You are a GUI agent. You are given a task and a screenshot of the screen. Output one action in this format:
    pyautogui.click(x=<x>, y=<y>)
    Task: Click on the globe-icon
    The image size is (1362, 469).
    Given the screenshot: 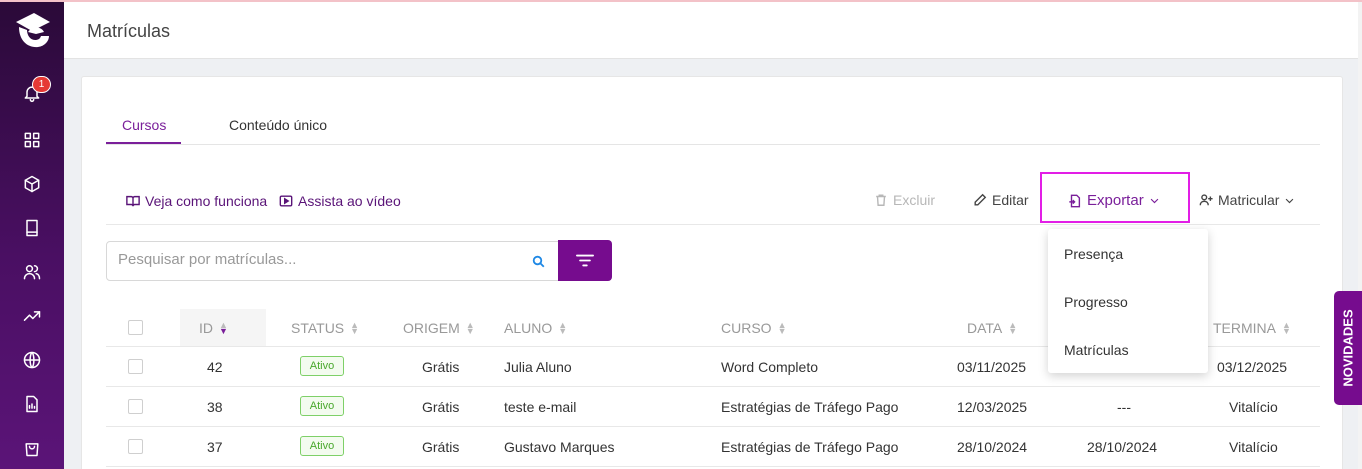 What is the action you would take?
    pyautogui.click(x=32, y=360)
    